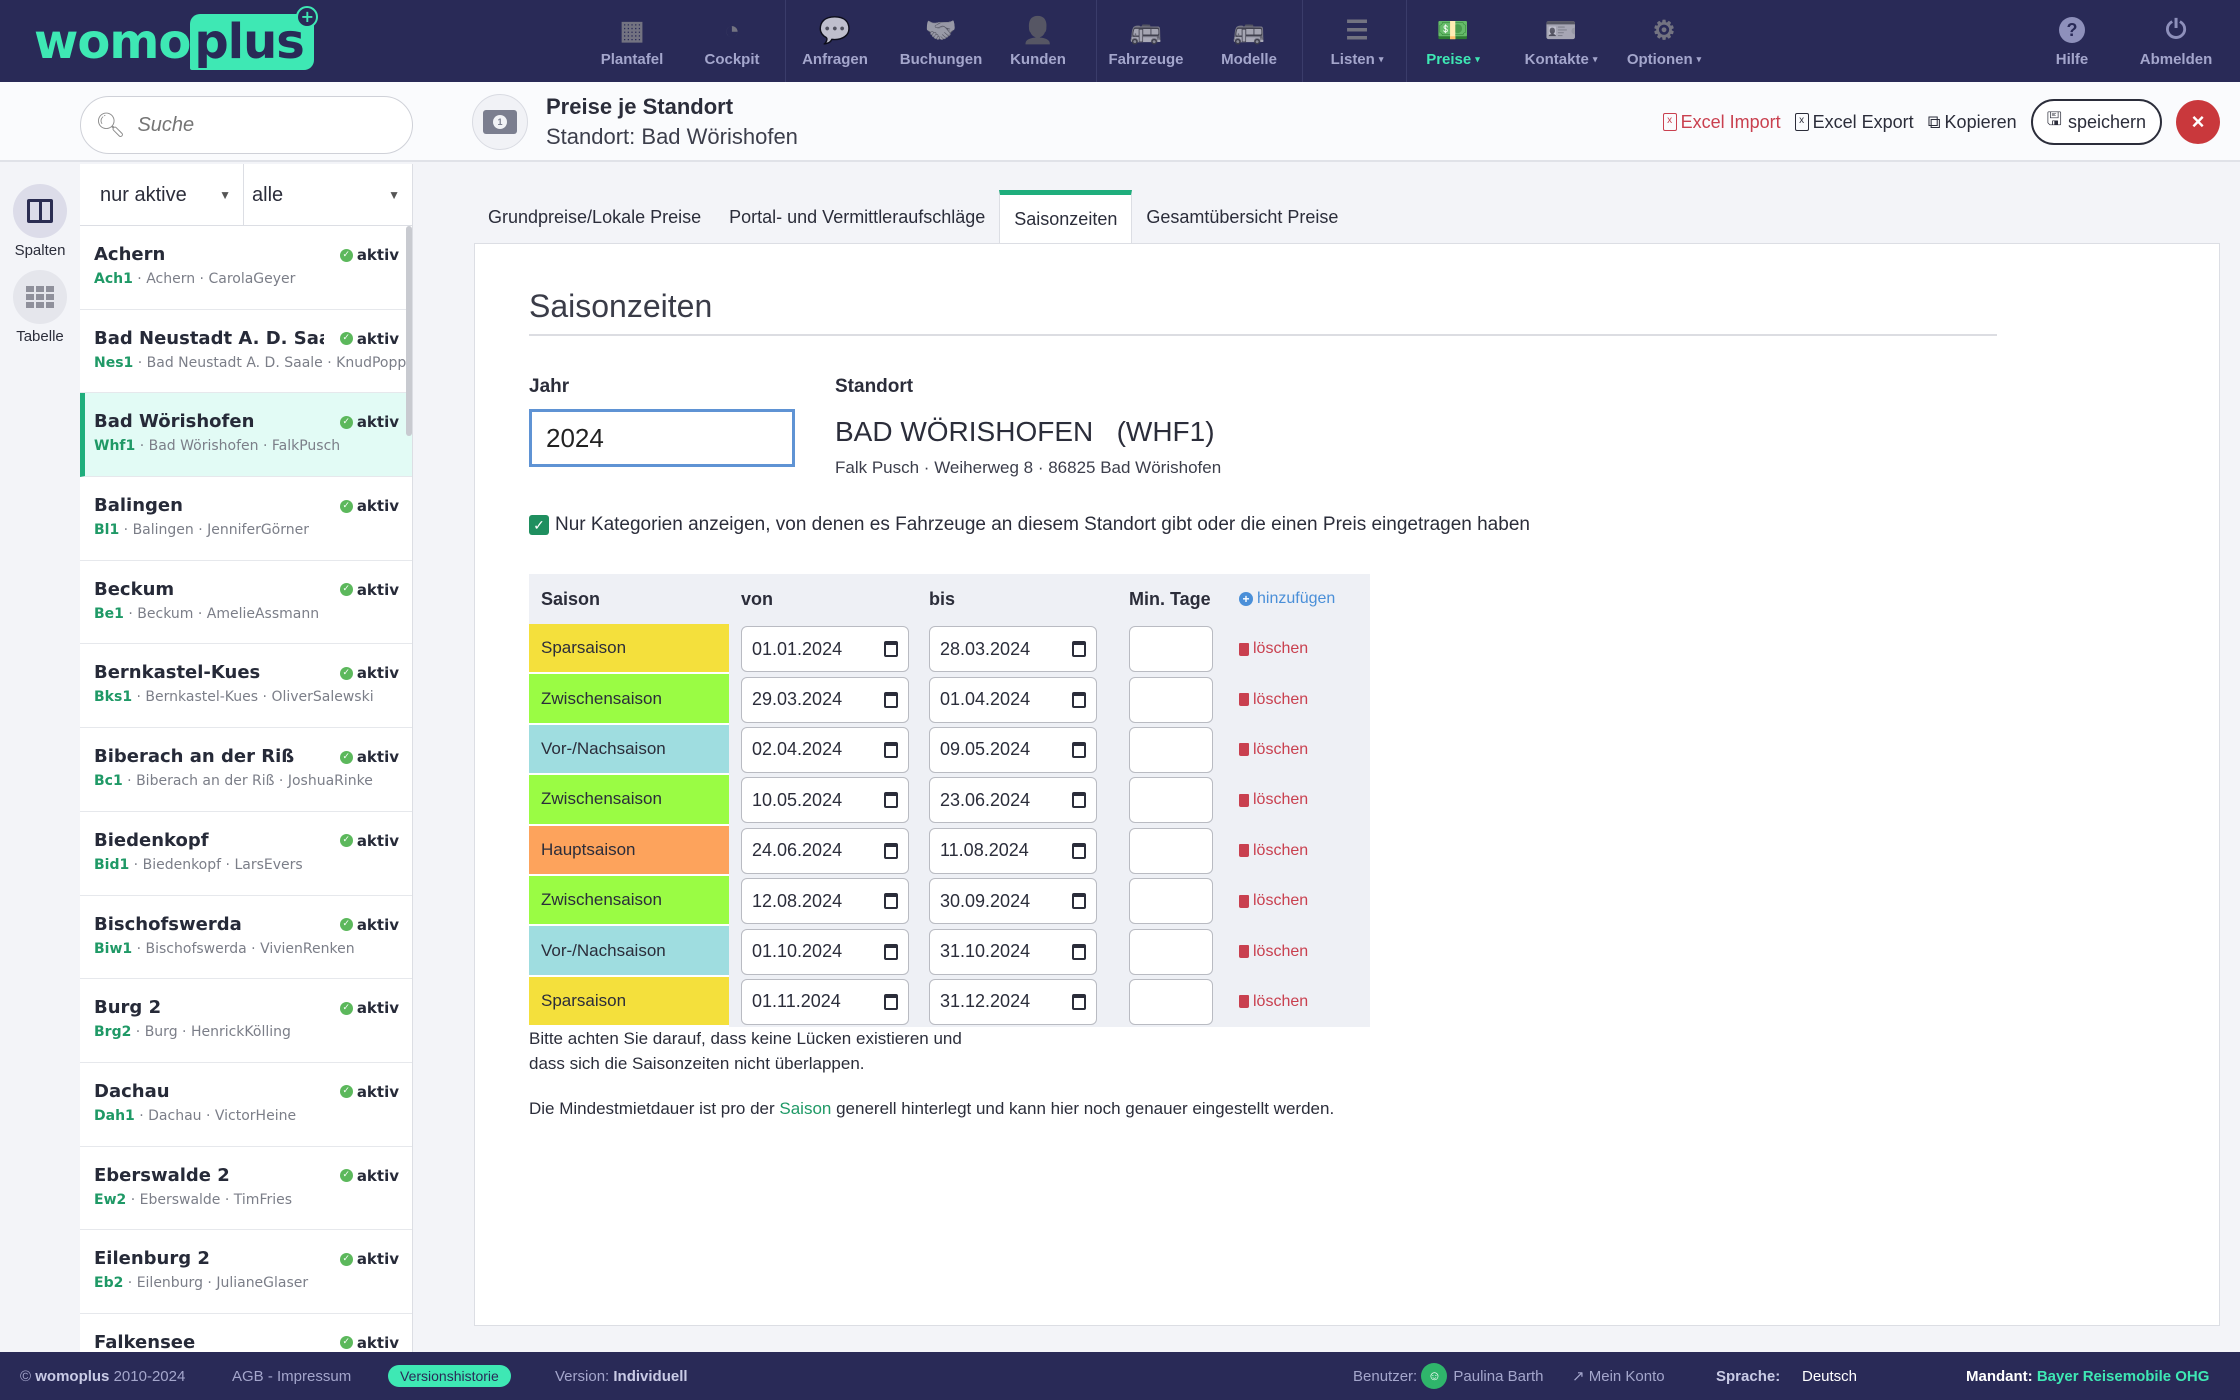  I want to click on nav-kunden: 👤 Kunden, so click(1038, 41).